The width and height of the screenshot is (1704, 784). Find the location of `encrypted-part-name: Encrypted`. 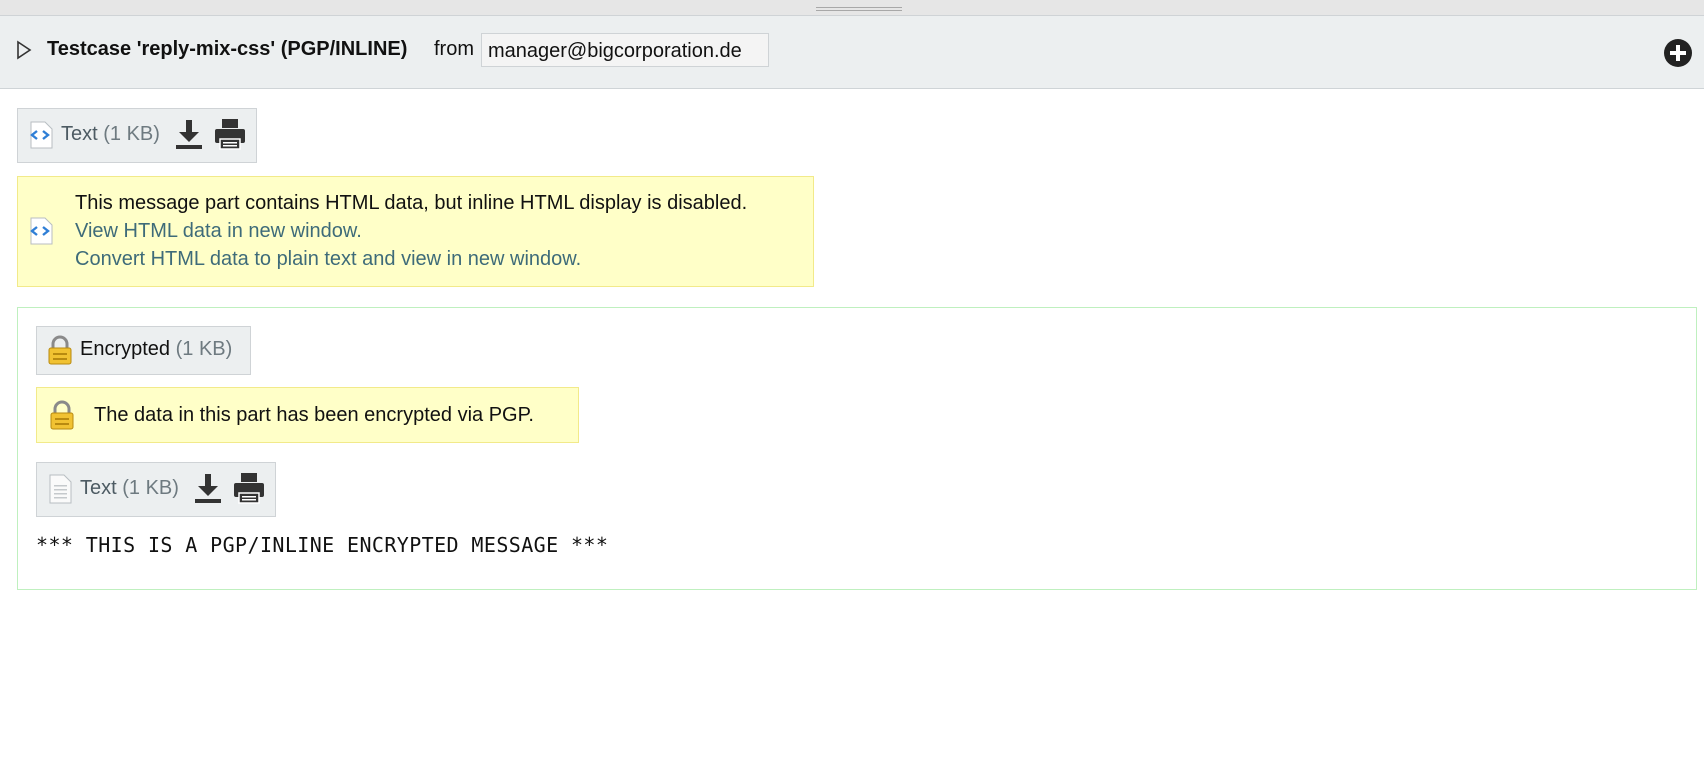

encrypted-part-name: Encrypted is located at coordinates (125, 349).